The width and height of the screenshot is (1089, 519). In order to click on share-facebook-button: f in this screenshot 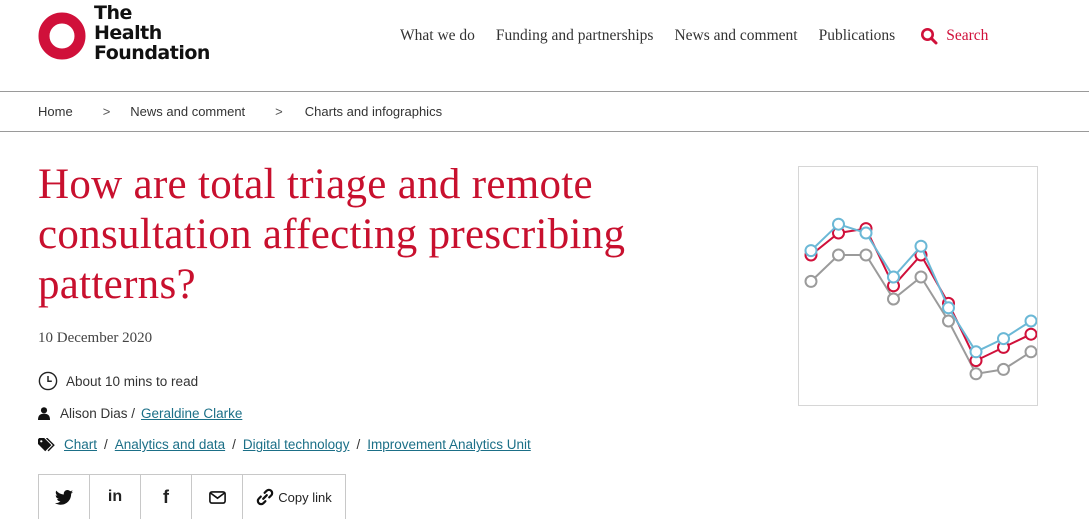, I will do `click(166, 497)`.